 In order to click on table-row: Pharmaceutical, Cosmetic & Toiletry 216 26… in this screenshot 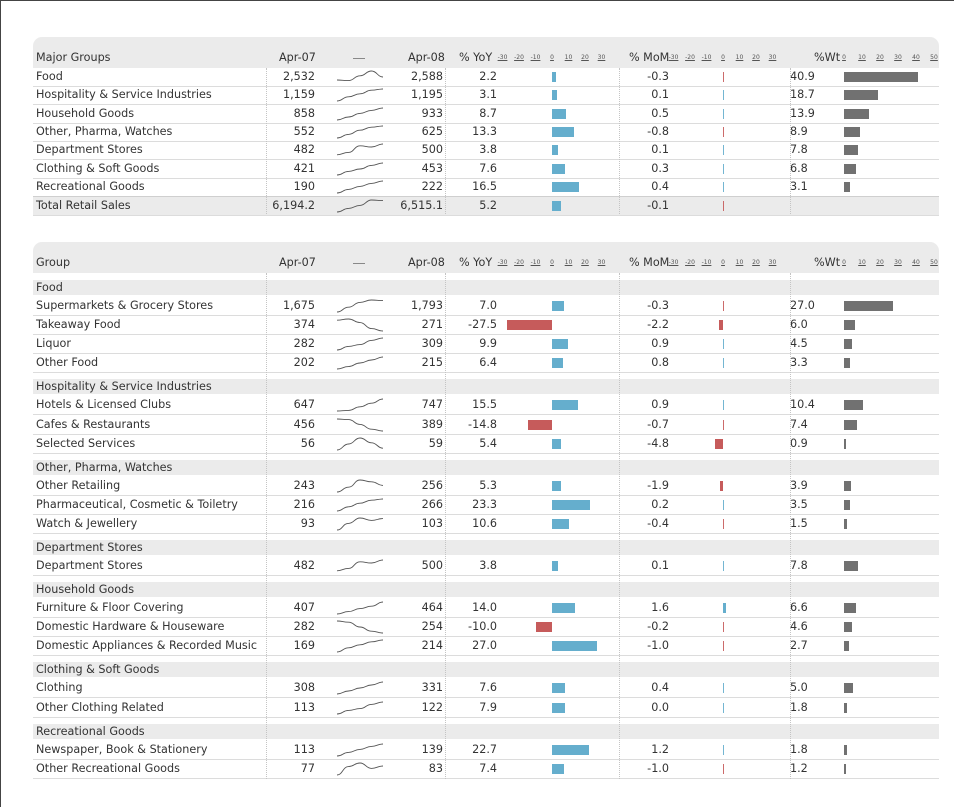, I will do `click(486, 505)`.